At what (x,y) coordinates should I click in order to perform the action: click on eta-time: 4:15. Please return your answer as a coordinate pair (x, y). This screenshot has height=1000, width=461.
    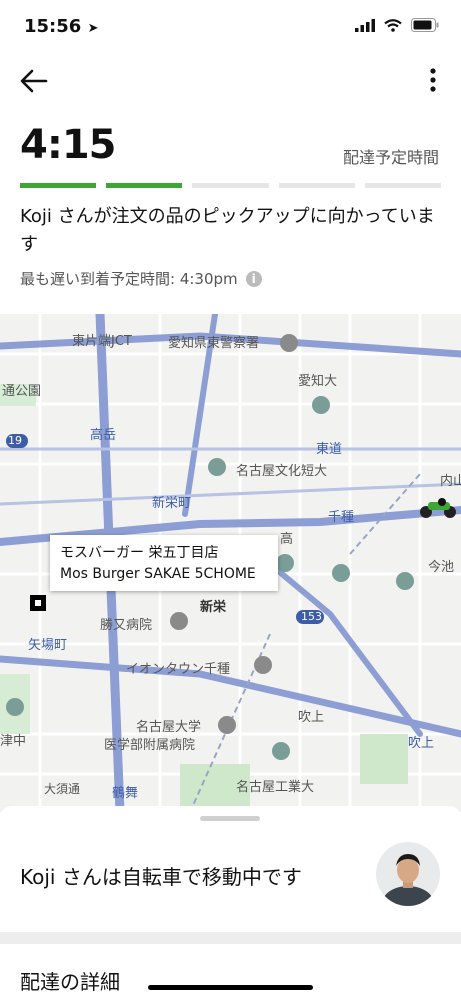
    Looking at the image, I should click on (68, 145).